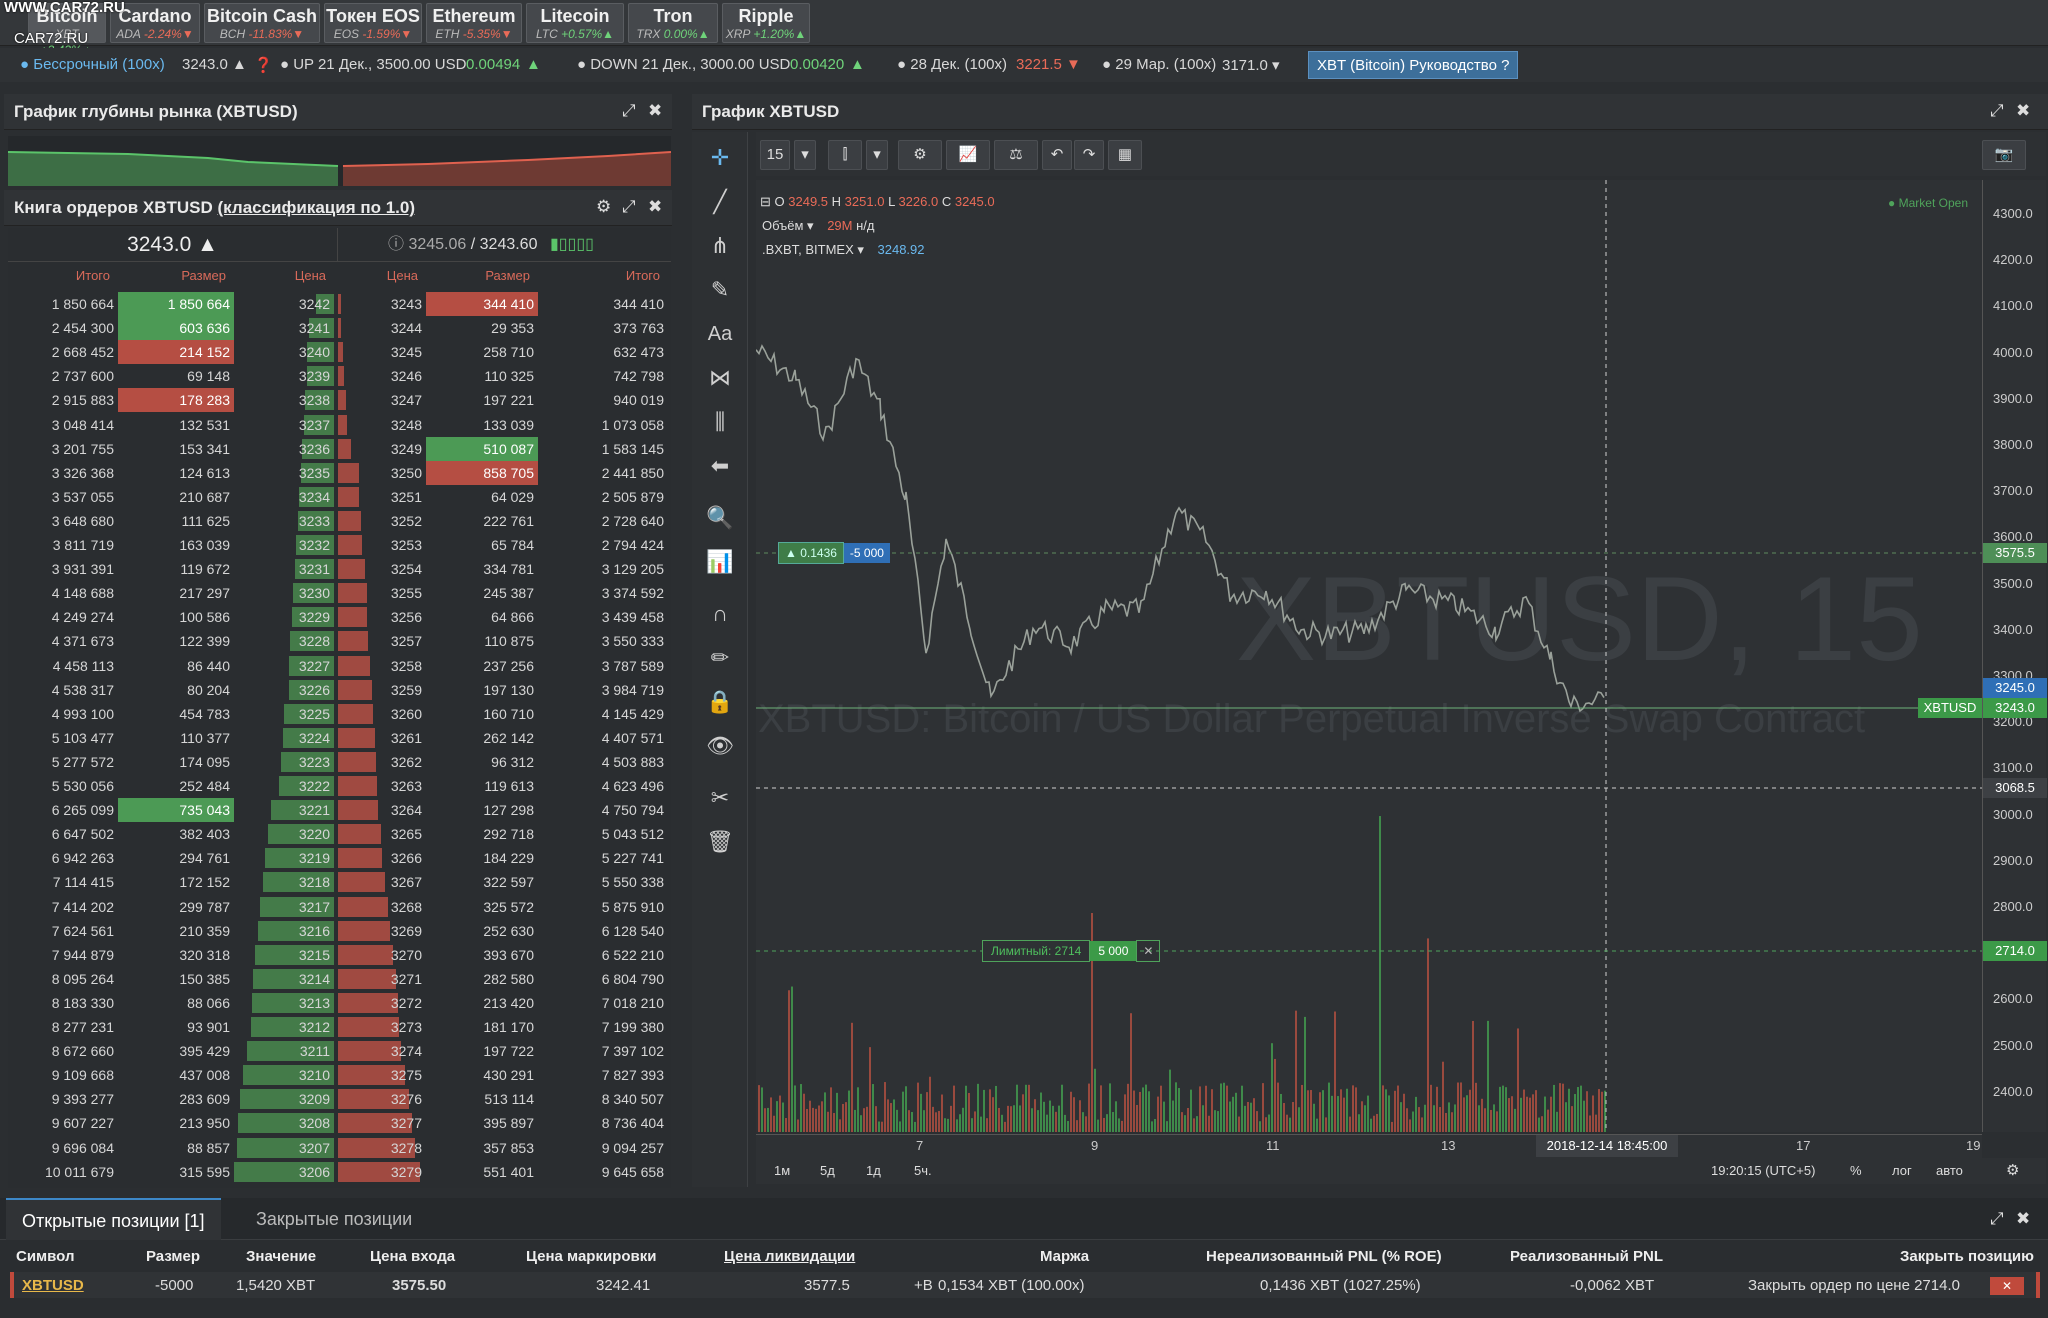 The image size is (2048, 1318). What do you see at coordinates (339, 521) in the screenshot?
I see `orderbook-row: 3 648 680 111 625 3233 3252 222 761 2 728 640` at bounding box center [339, 521].